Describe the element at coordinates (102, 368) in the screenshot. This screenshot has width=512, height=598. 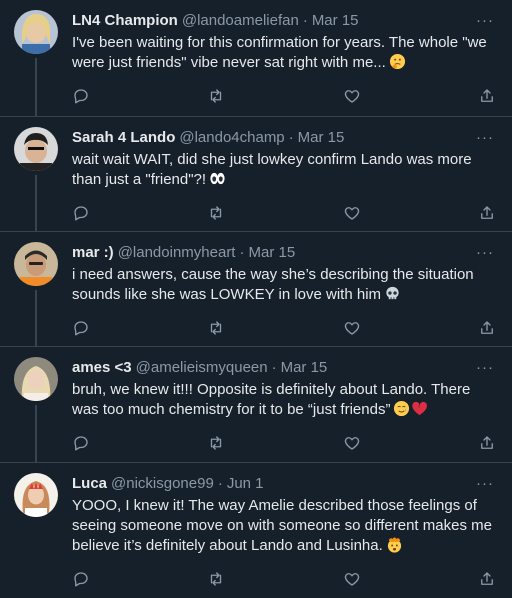
I see `display-name: ames <3` at that location.